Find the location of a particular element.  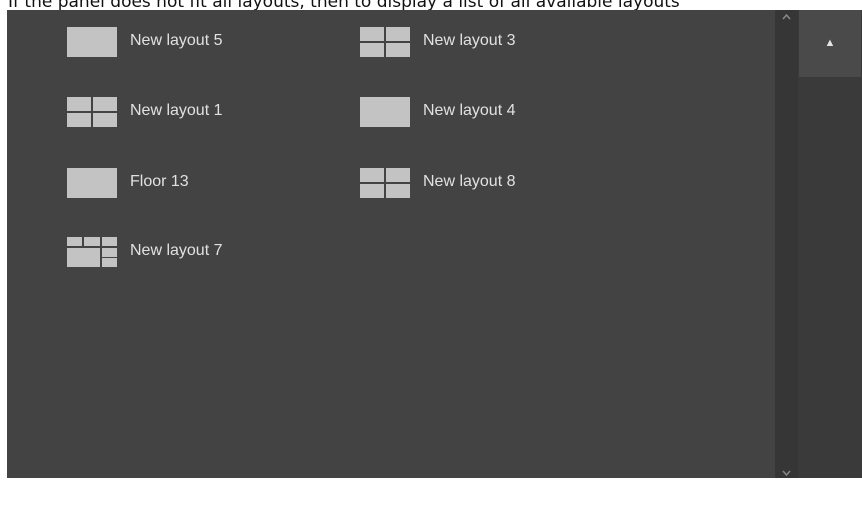

layout-item-label: New layout 8 is located at coordinates (469, 181).